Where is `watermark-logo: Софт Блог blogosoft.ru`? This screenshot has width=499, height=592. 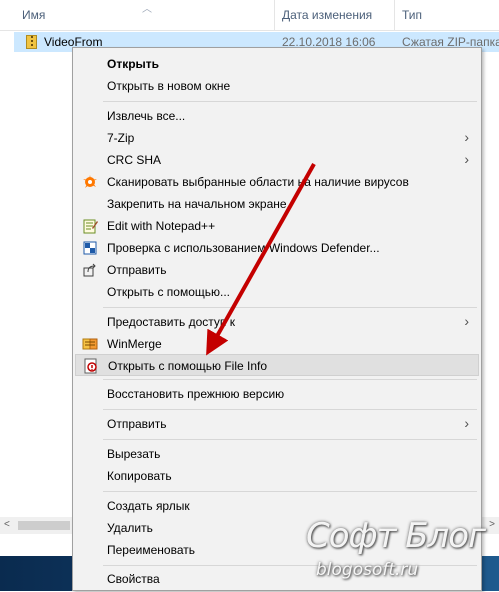 watermark-logo: Софт Блог blogosoft.ru is located at coordinates (401, 552).